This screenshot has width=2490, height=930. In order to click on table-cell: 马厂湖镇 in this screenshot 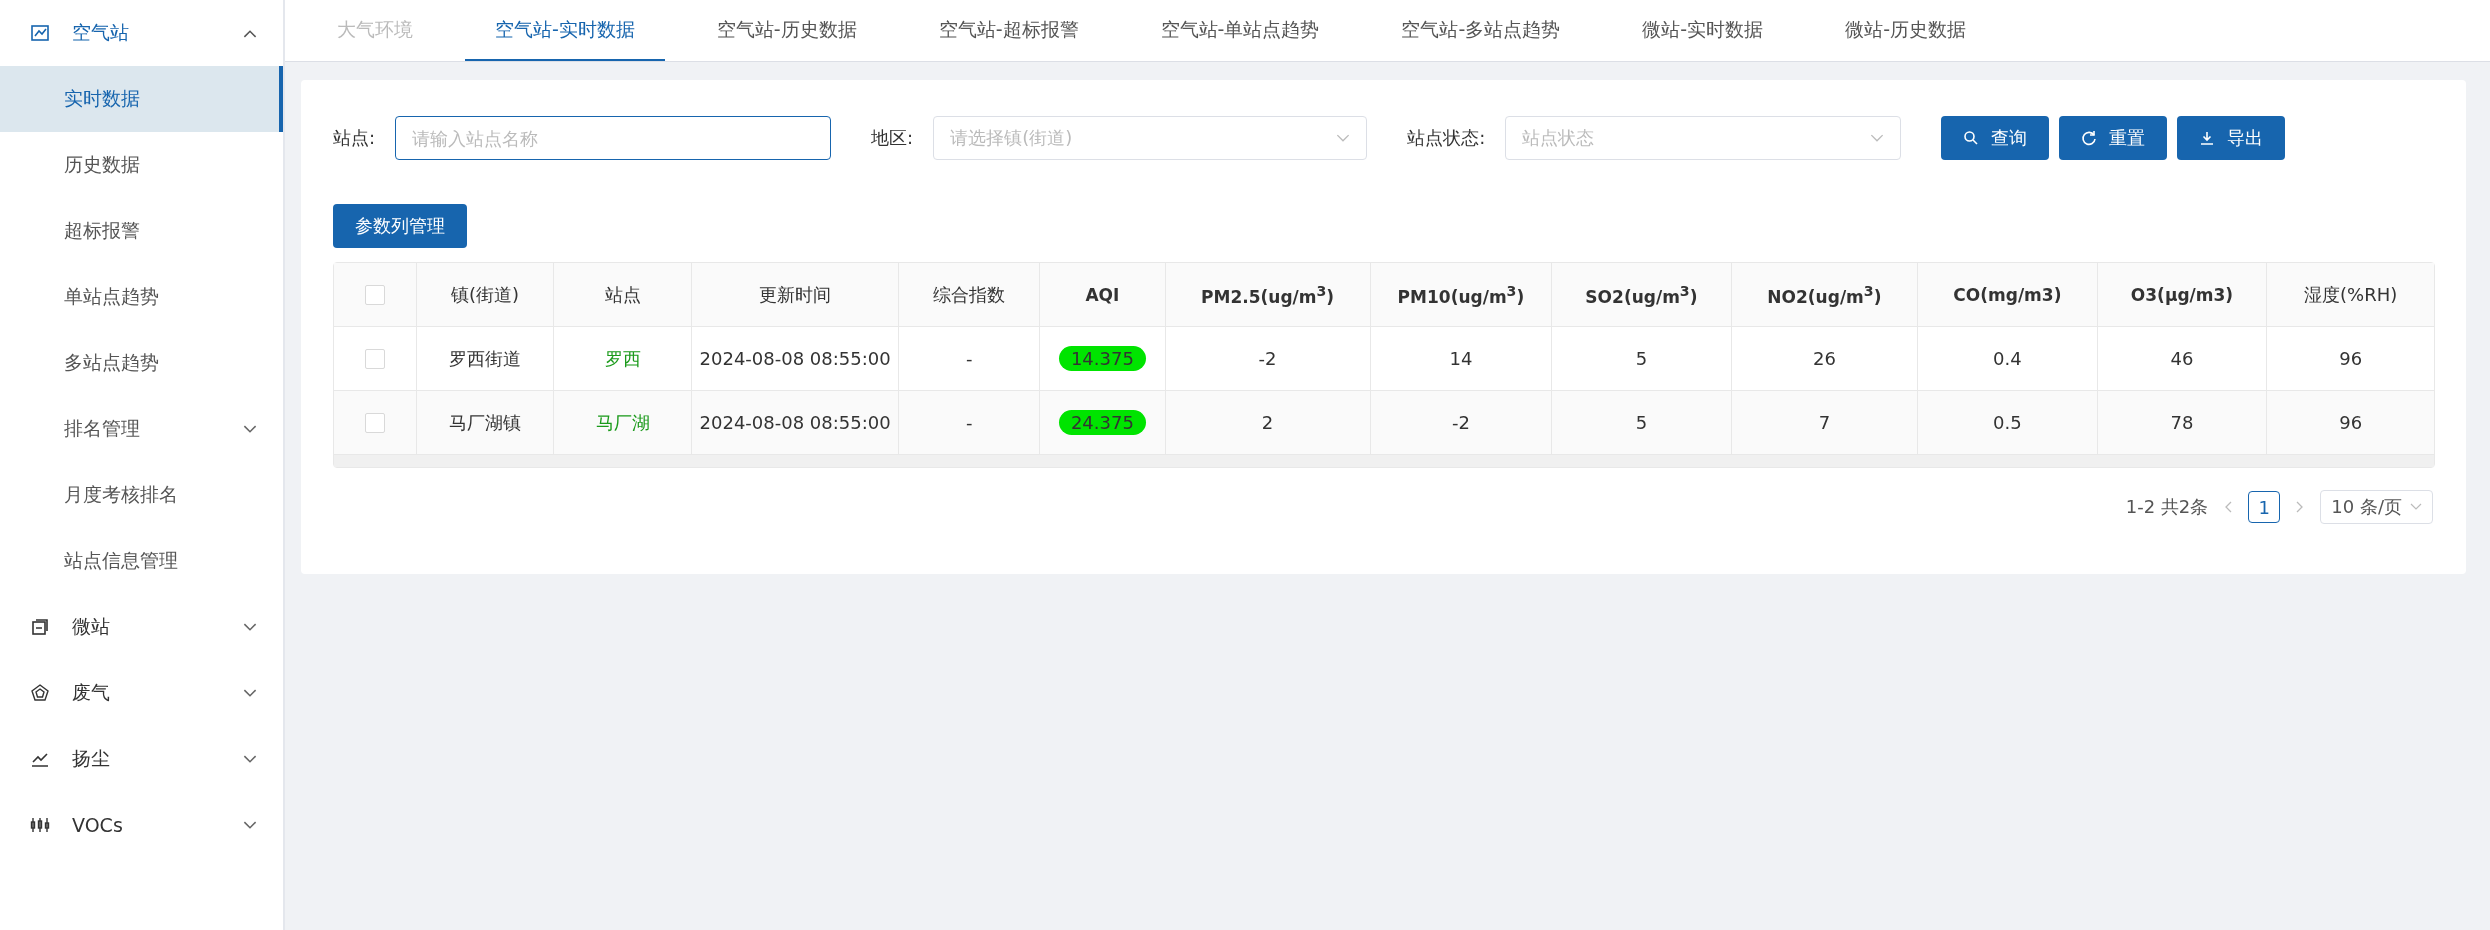, I will do `click(484, 422)`.